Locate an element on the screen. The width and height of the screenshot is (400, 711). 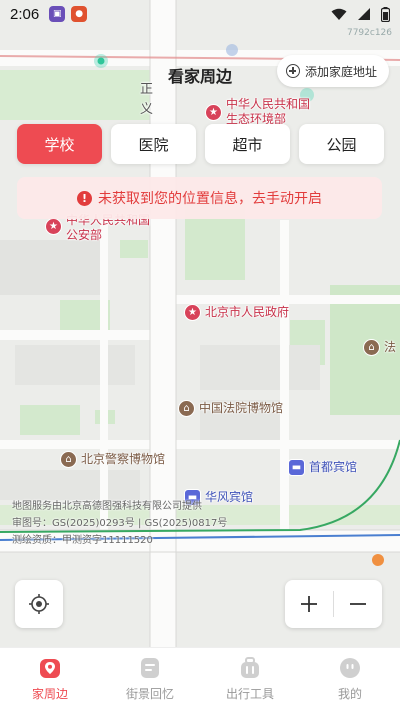
crosshair-icon is located at coordinates (39, 604).